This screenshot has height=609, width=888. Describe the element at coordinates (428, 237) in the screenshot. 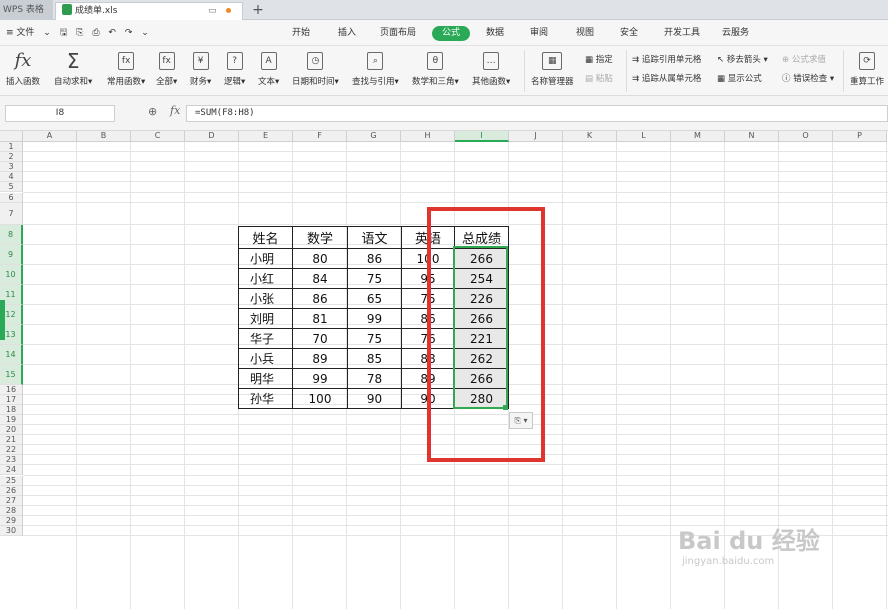

I see `header-cell: 英语` at that location.